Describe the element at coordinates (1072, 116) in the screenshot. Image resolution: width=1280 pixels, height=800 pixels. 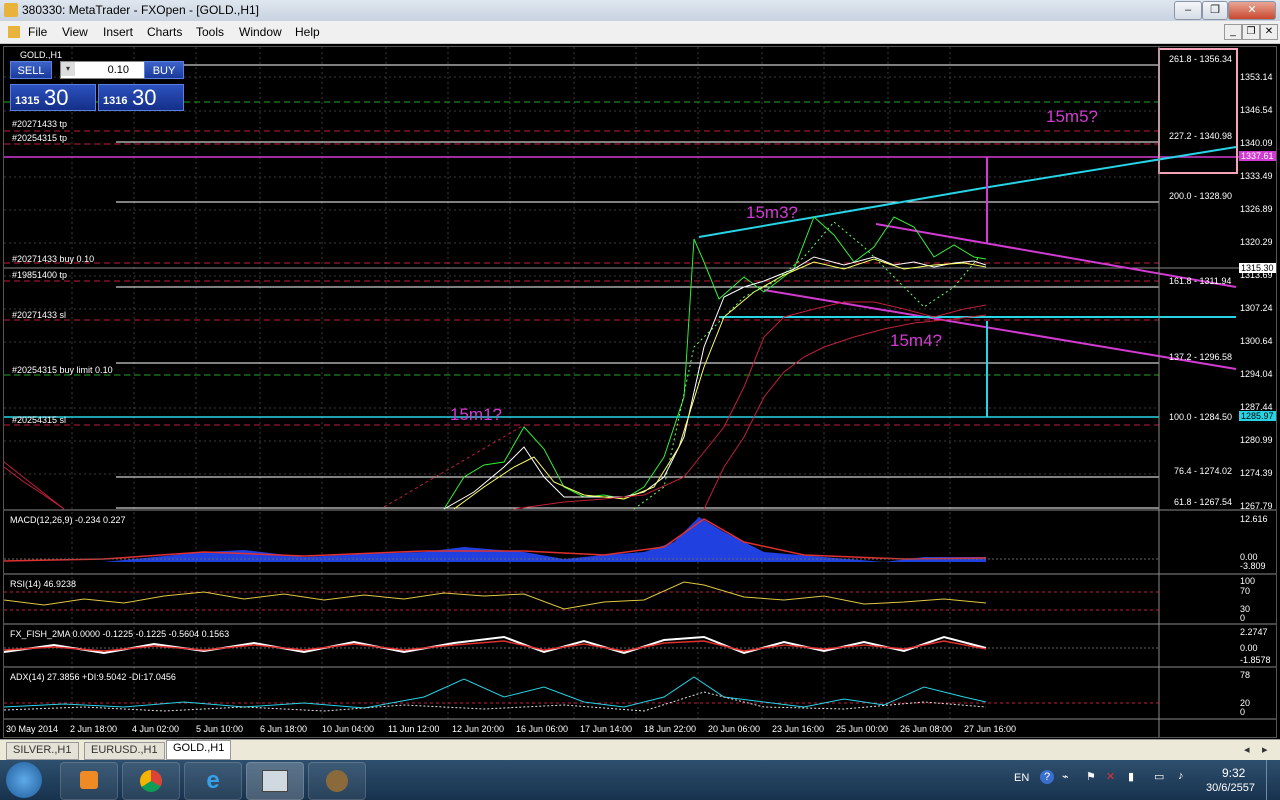
I see `wave-annotation: 15m5?` at that location.